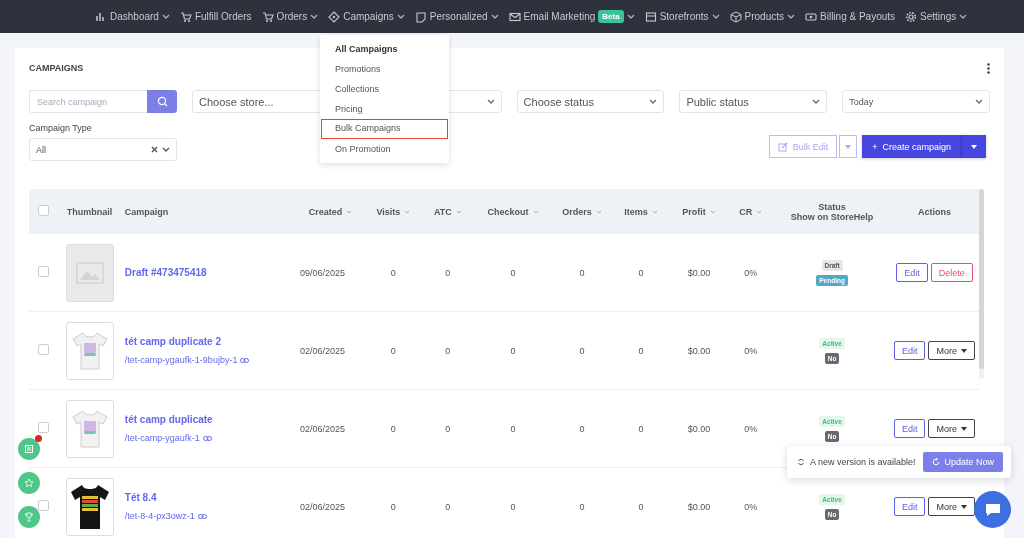 The height and width of the screenshot is (538, 1024). Describe the element at coordinates (832, 216) in the screenshot. I see `column-header: Show on StoreHelp` at that location.